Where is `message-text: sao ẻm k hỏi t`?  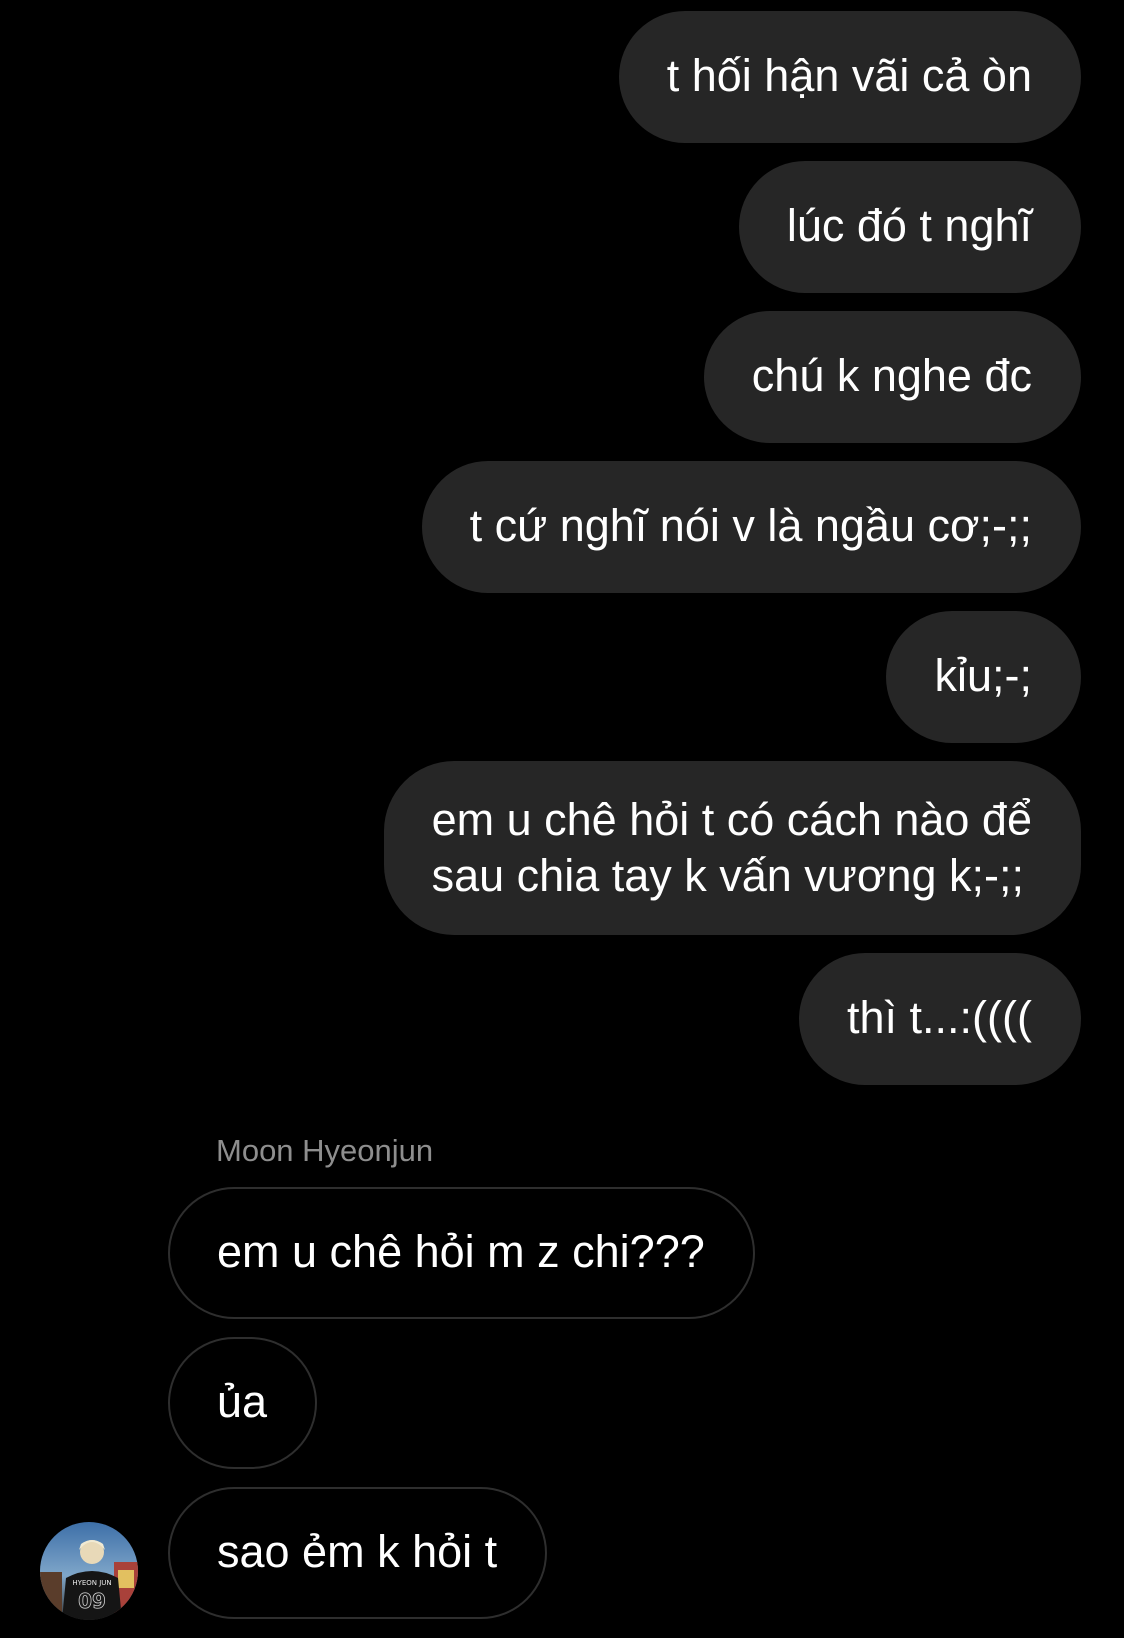
message-text: sao ẻm k hỏi t is located at coordinates (357, 1551).